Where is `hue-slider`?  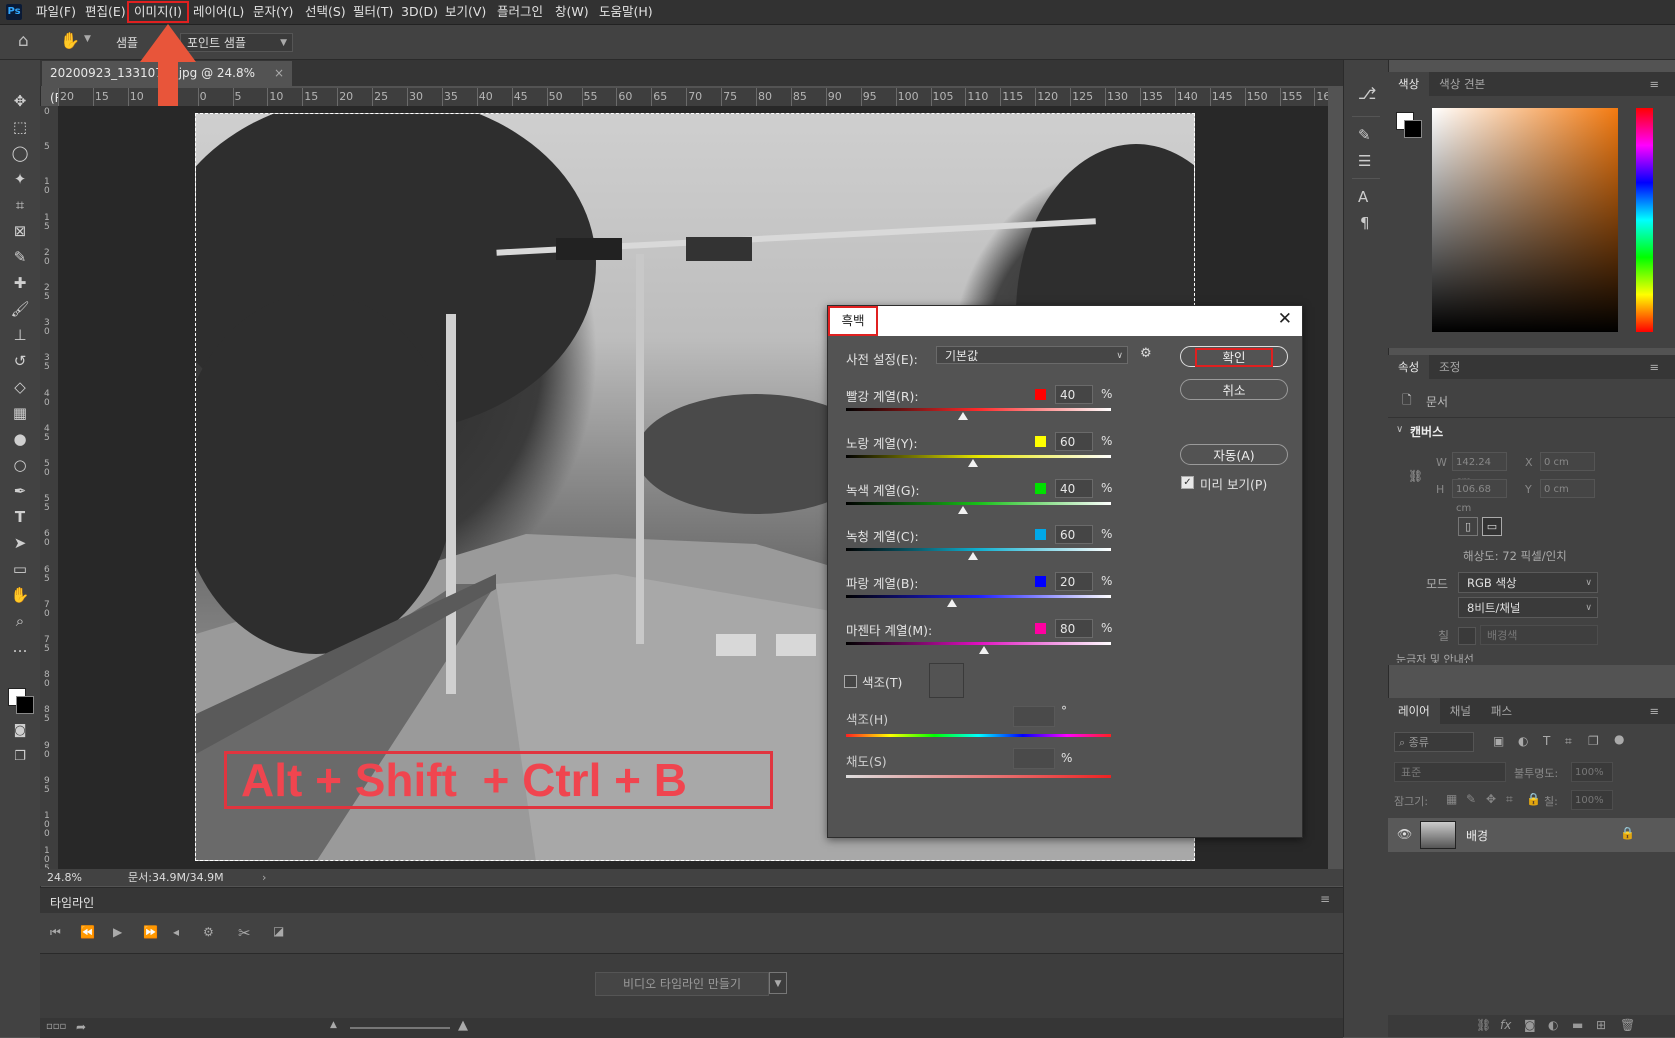 hue-slider is located at coordinates (1644, 220).